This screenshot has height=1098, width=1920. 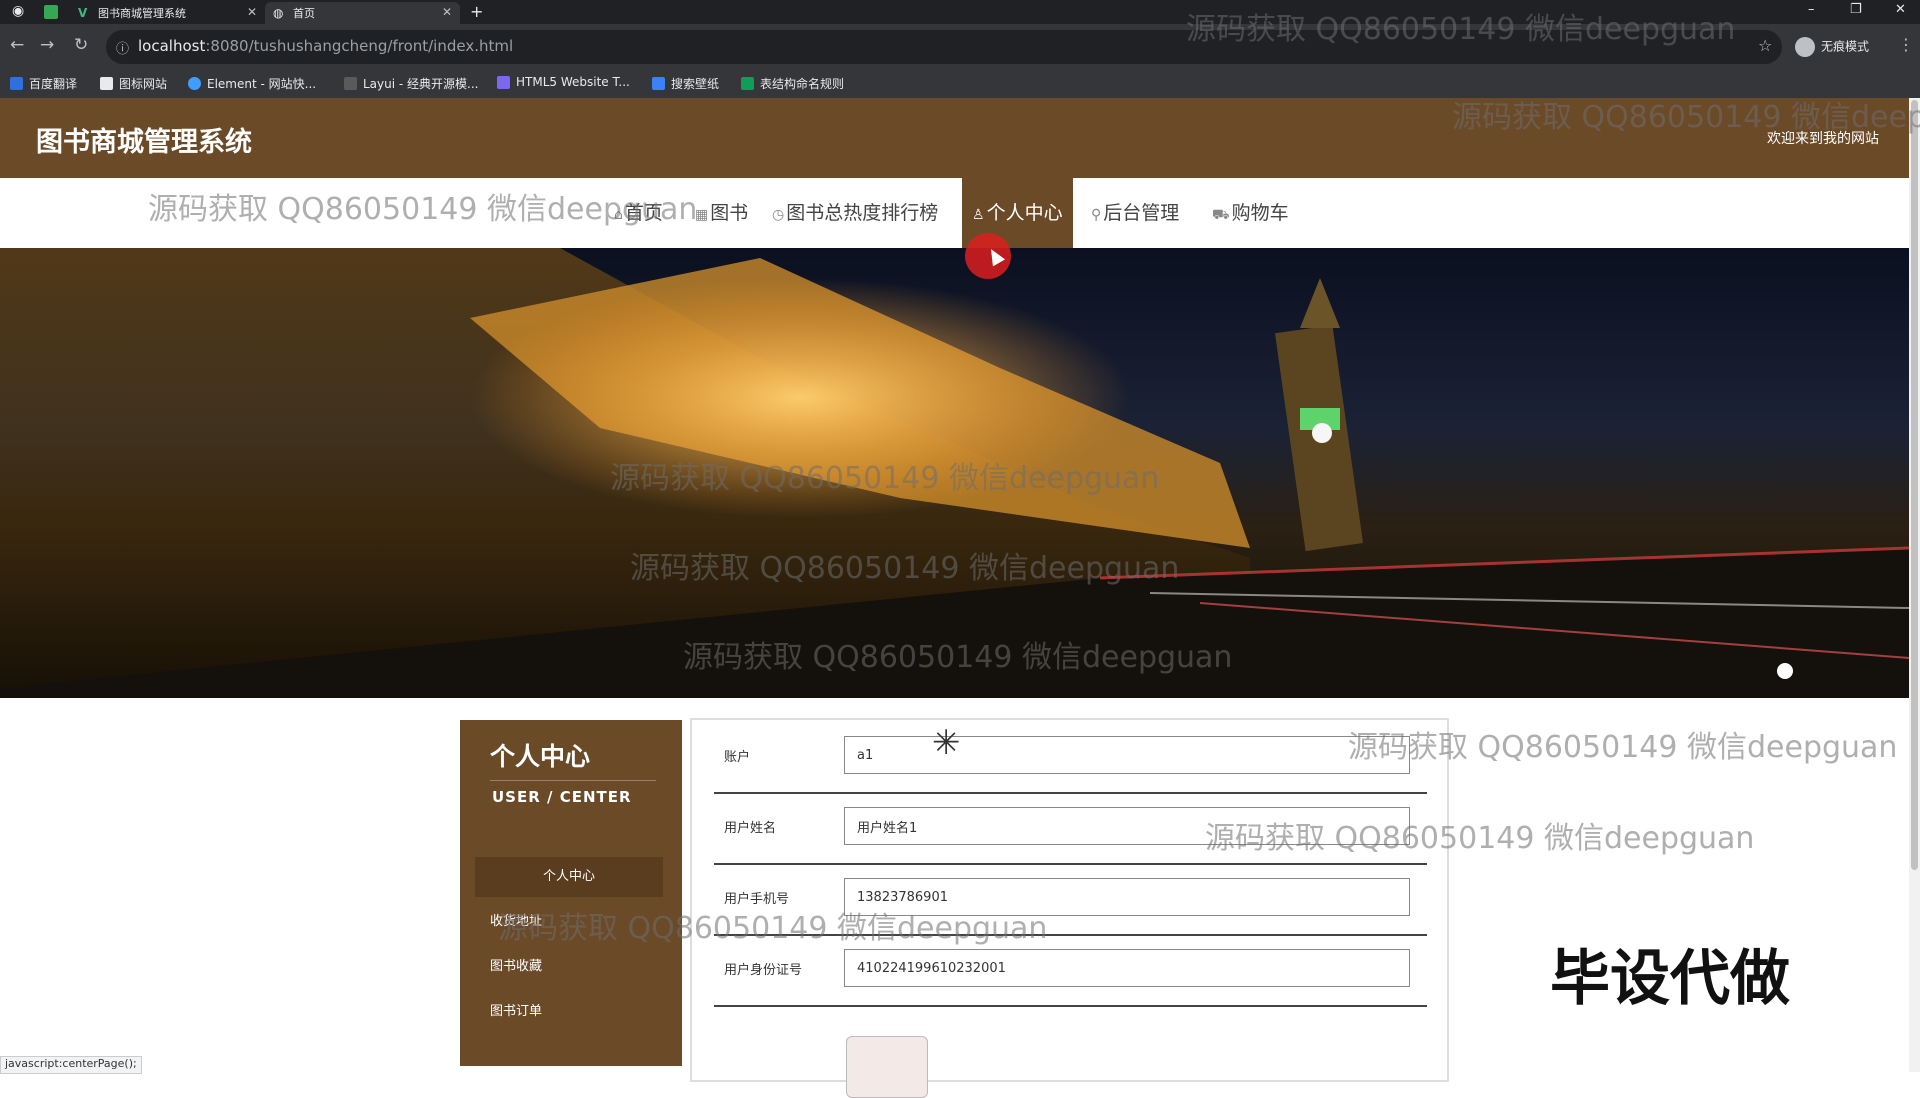 What do you see at coordinates (18, 11) in the screenshot?
I see `chrome-logo-icon: ◉` at bounding box center [18, 11].